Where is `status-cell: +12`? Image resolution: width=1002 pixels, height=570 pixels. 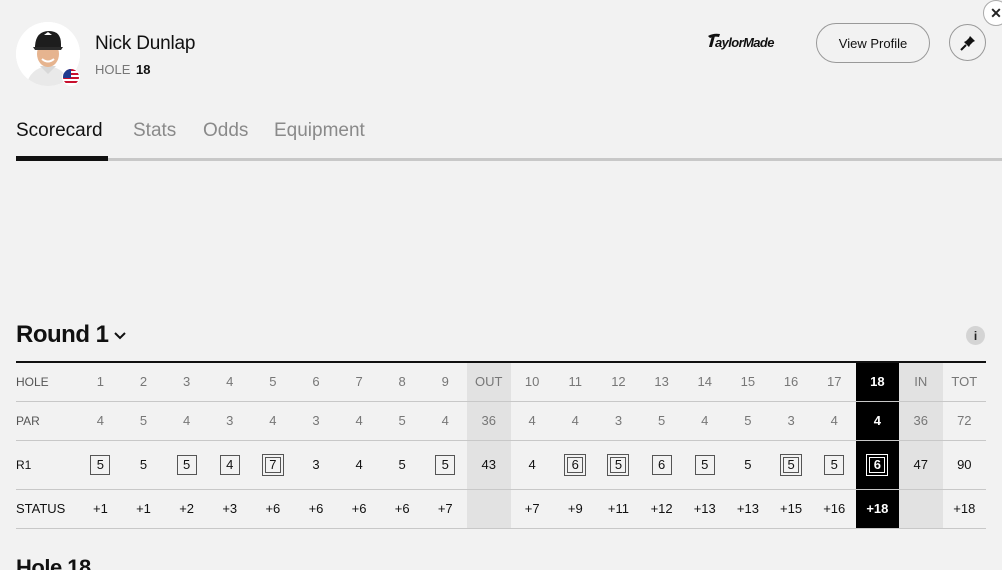
status-cell: +12 is located at coordinates (662, 509).